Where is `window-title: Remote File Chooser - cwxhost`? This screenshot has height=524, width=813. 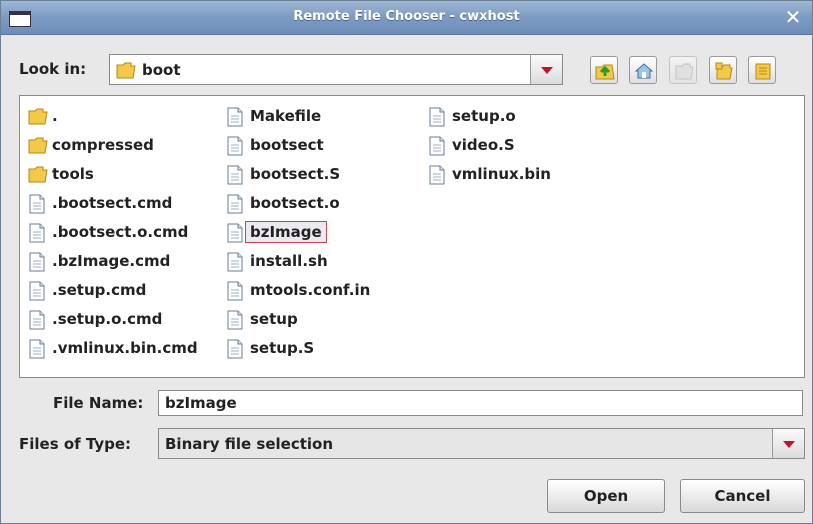
window-title: Remote File Chooser - cwxhost is located at coordinates (406, 16).